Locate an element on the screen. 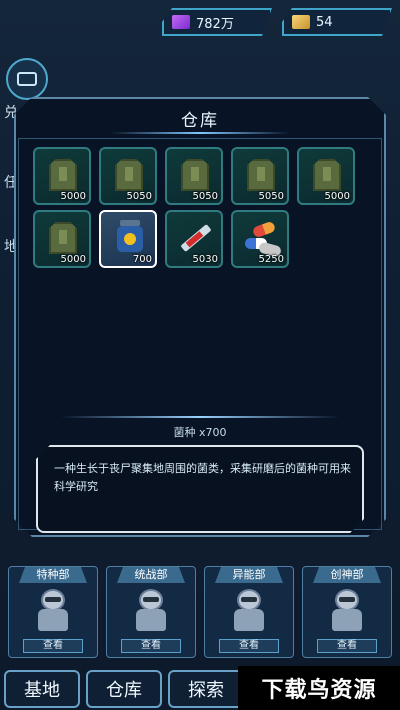  syringe-icon is located at coordinates (196, 238).